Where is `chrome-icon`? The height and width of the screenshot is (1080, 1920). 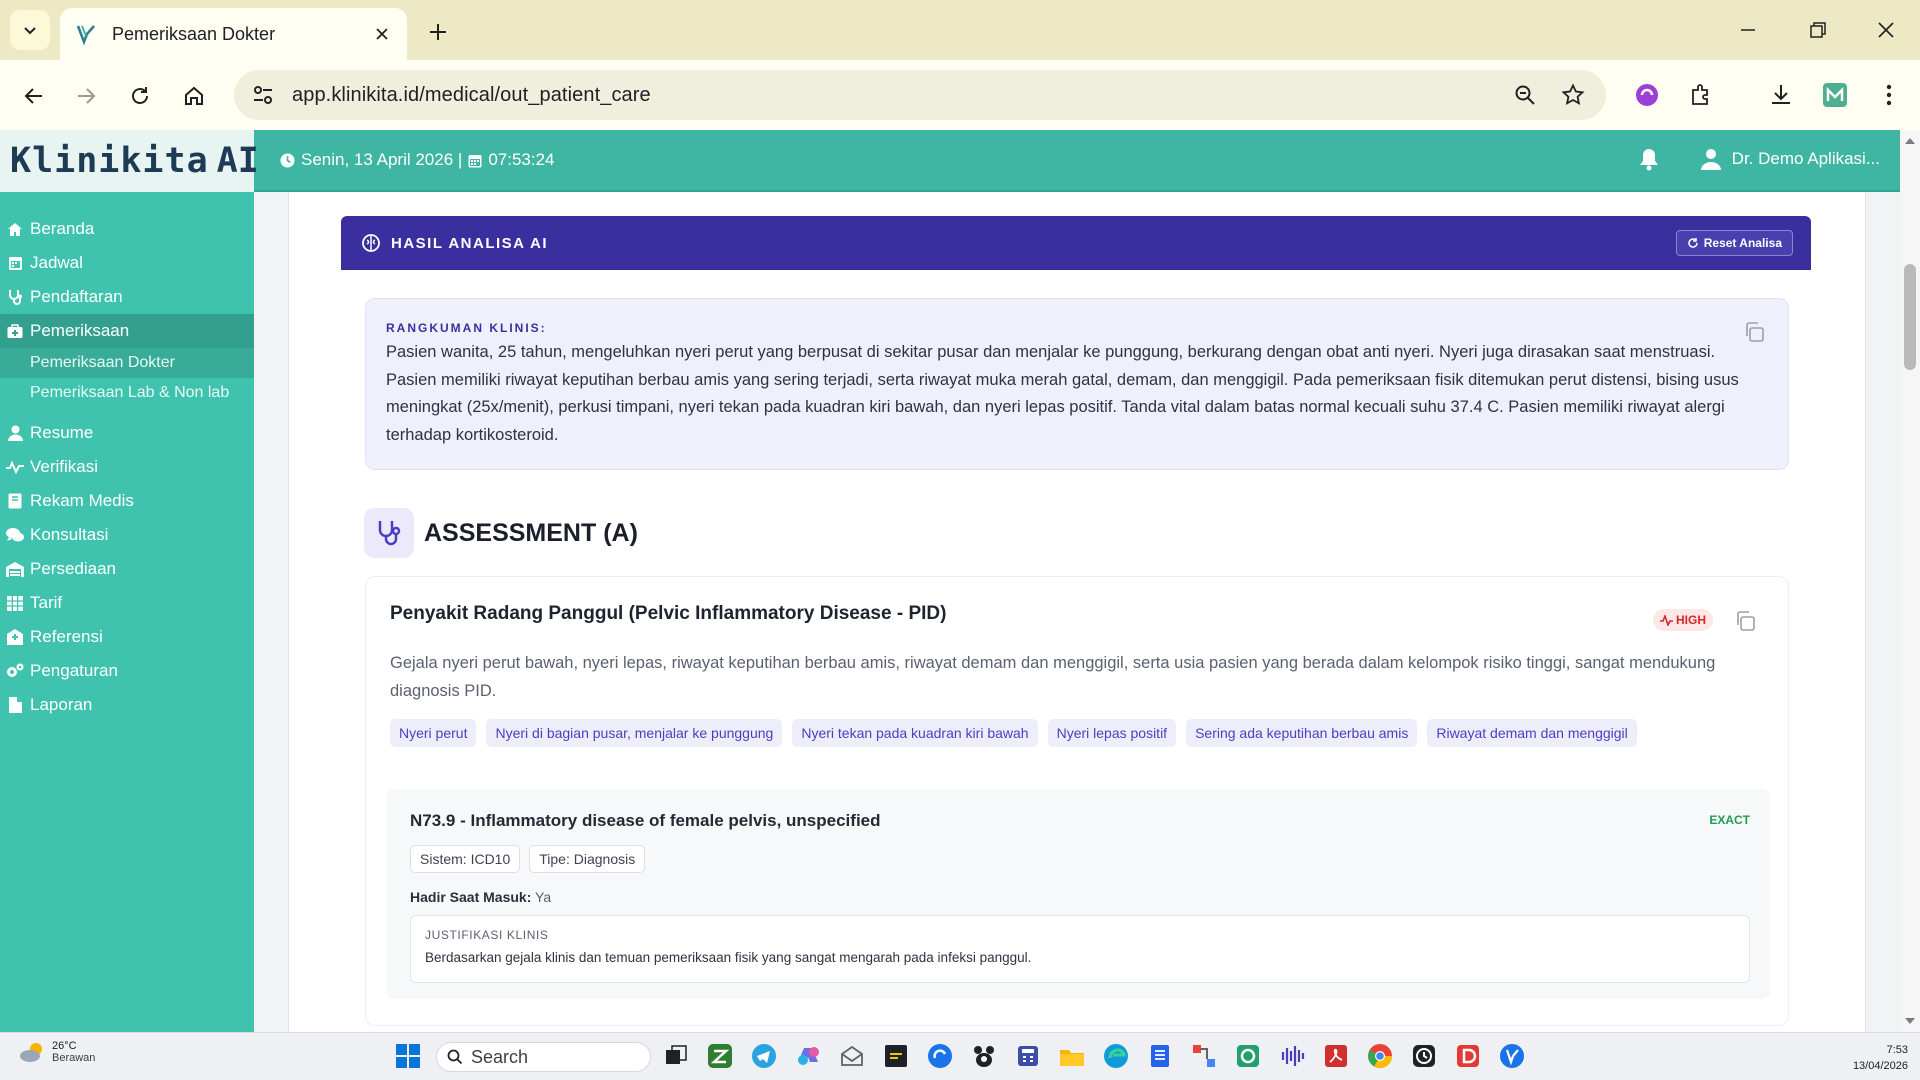 chrome-icon is located at coordinates (1380, 1056).